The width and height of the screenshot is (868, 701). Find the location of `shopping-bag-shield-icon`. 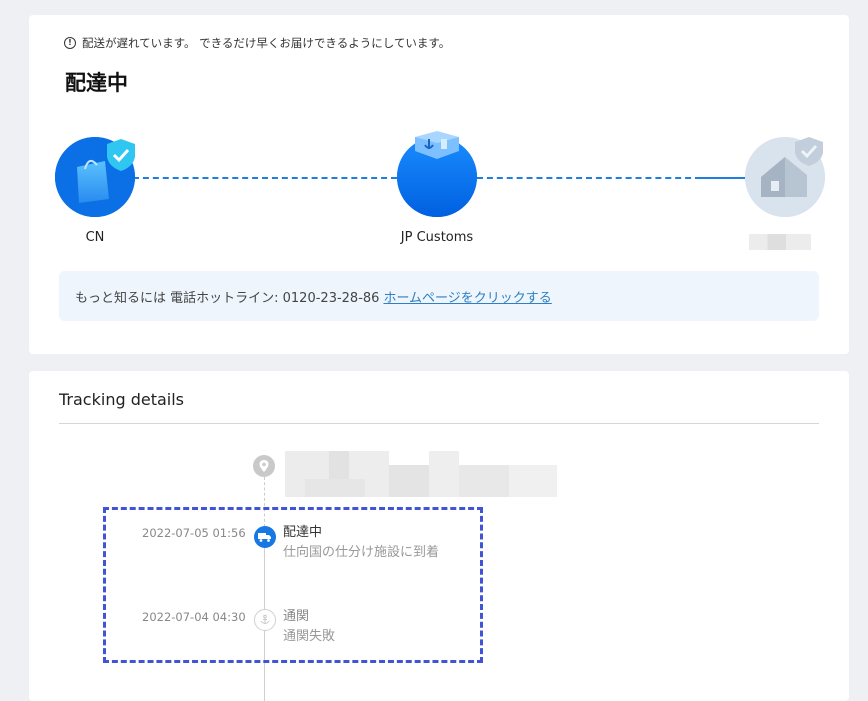

shopping-bag-shield-icon is located at coordinates (95, 177).